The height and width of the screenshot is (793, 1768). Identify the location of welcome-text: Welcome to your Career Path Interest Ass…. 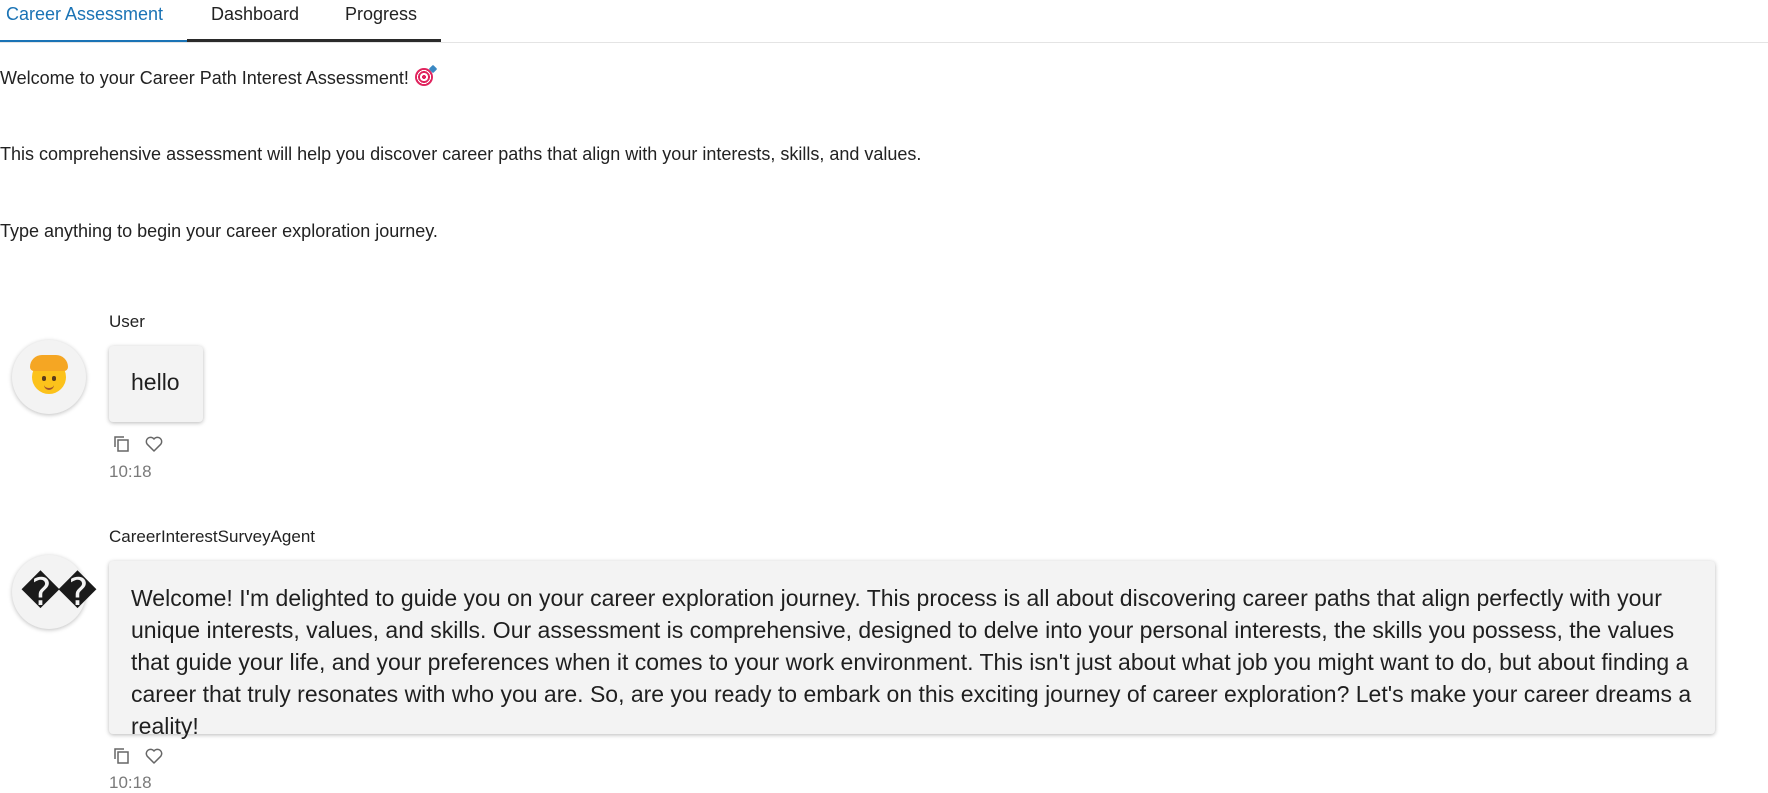
(204, 78).